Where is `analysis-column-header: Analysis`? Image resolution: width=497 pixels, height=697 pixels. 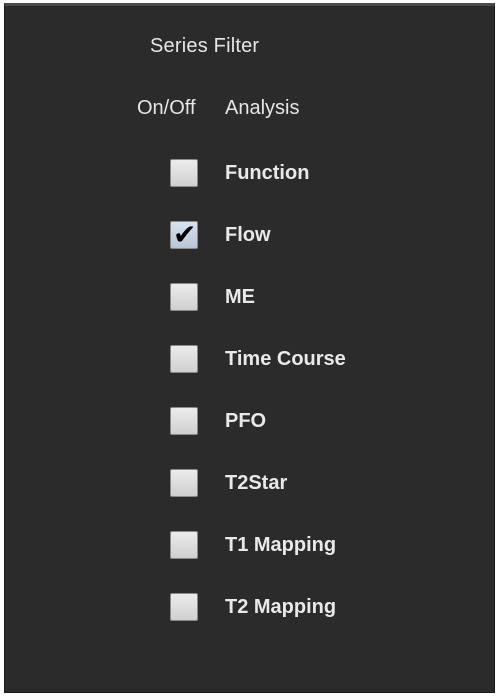 analysis-column-header: Analysis is located at coordinates (262, 108).